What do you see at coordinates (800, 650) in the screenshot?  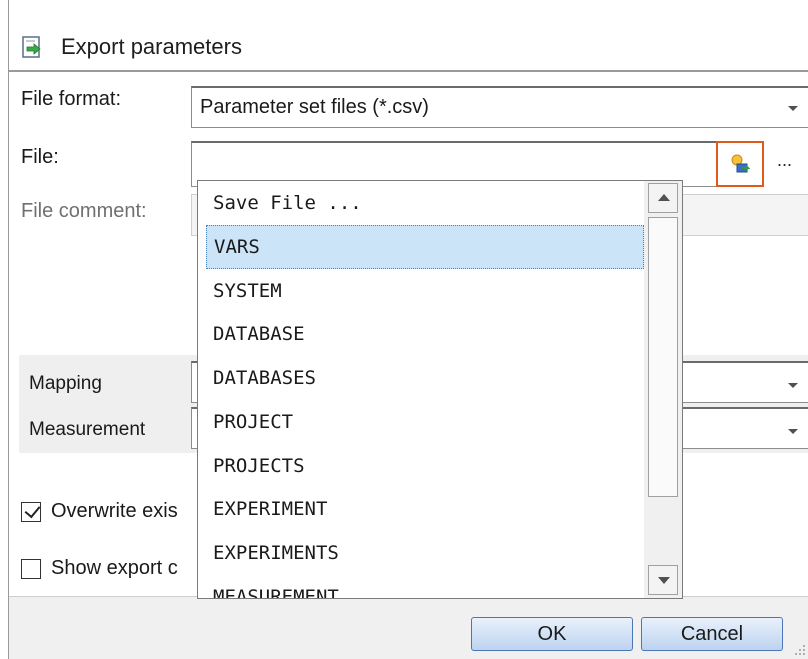 I see `resize-grip-icon` at bounding box center [800, 650].